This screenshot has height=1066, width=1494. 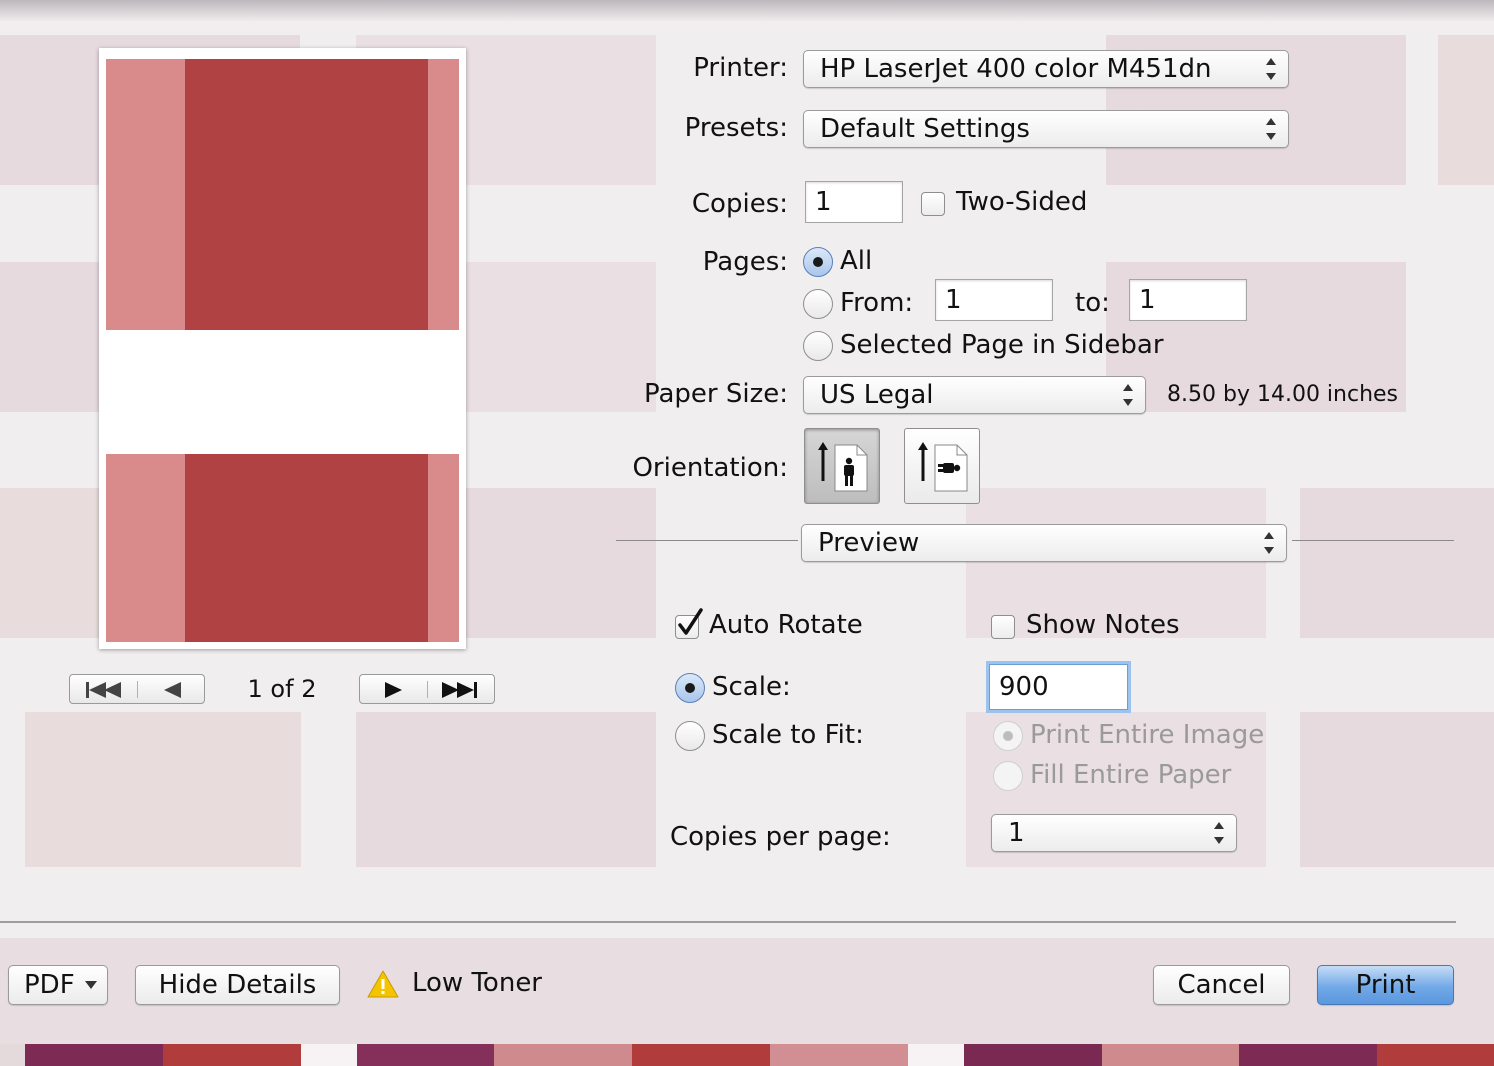 What do you see at coordinates (786, 625) in the screenshot?
I see `auto-rotate-label: Auto Rotate` at bounding box center [786, 625].